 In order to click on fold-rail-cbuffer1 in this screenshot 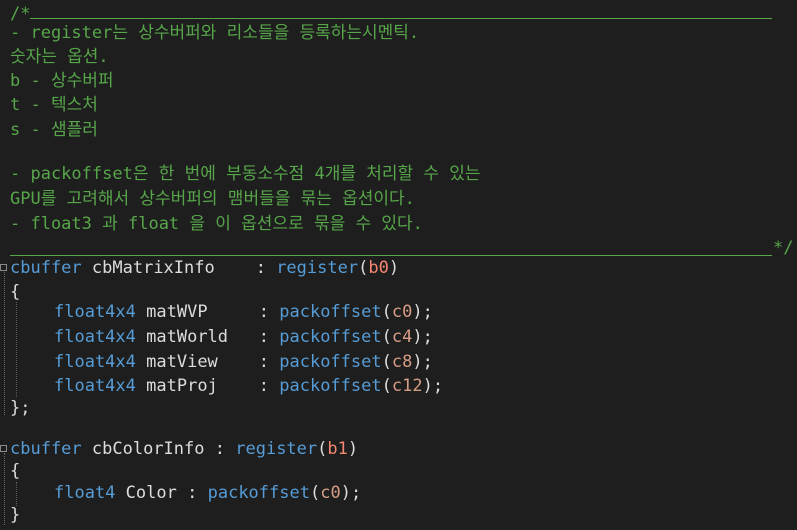, I will do `click(5, 343)`.